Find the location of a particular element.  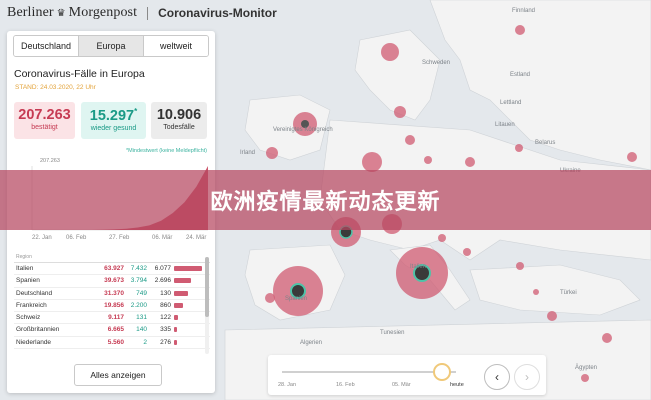

stat-deaths: 10.906 Todesfälle is located at coordinates (179, 120).